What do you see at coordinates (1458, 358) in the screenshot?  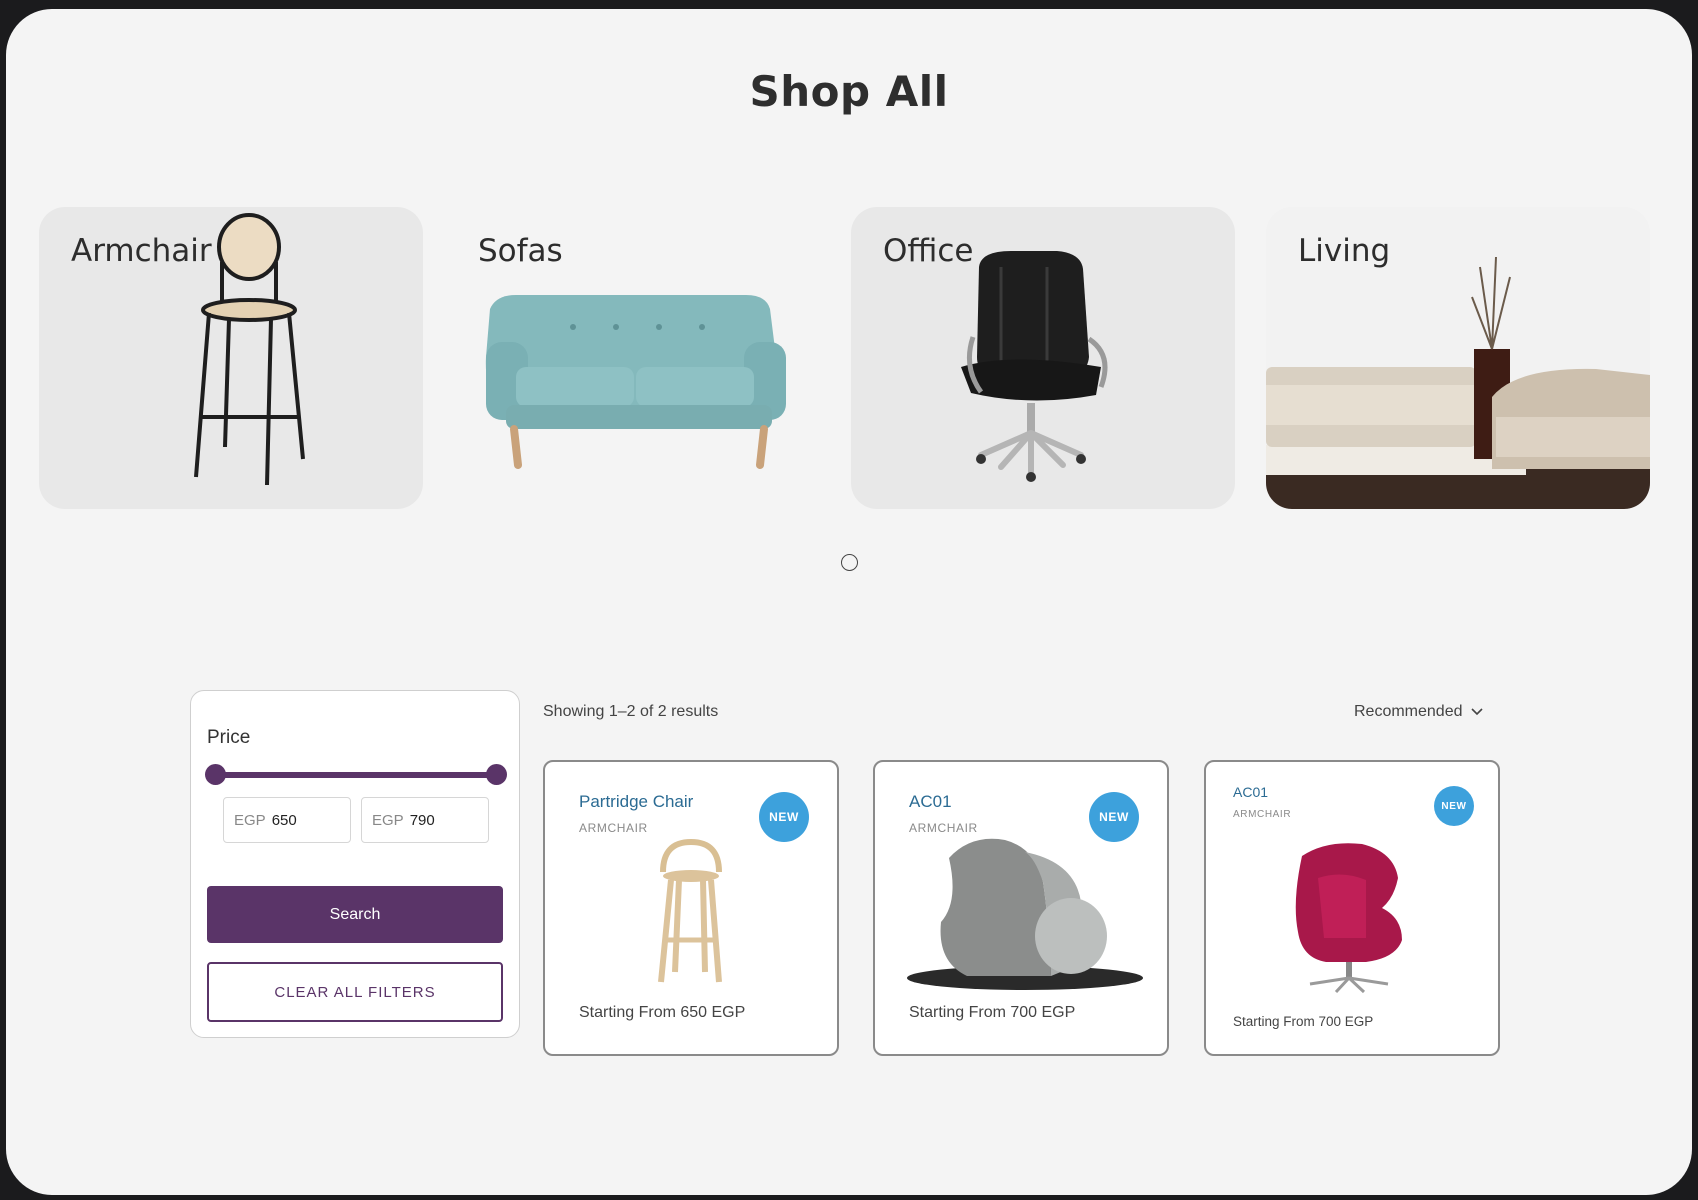 I see `category-card-living: Living` at bounding box center [1458, 358].